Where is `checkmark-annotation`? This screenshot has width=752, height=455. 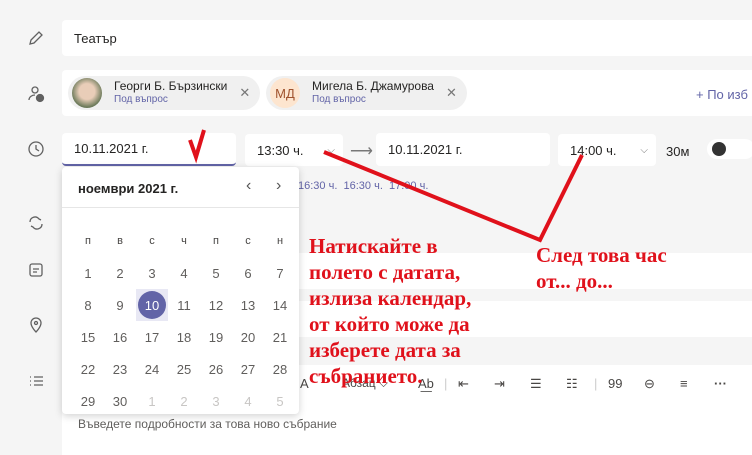 checkmark-annotation is located at coordinates (197, 146).